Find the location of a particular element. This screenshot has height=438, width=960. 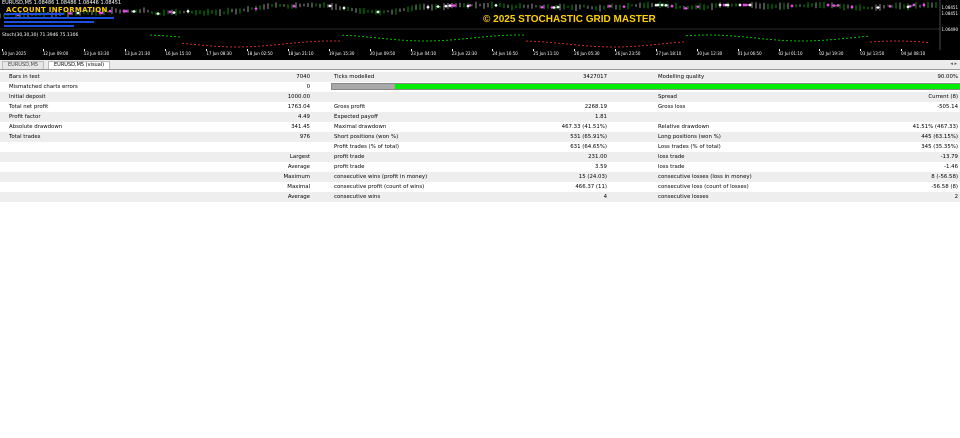

initial-deposit-label: Initial deposit is located at coordinates (27, 97).